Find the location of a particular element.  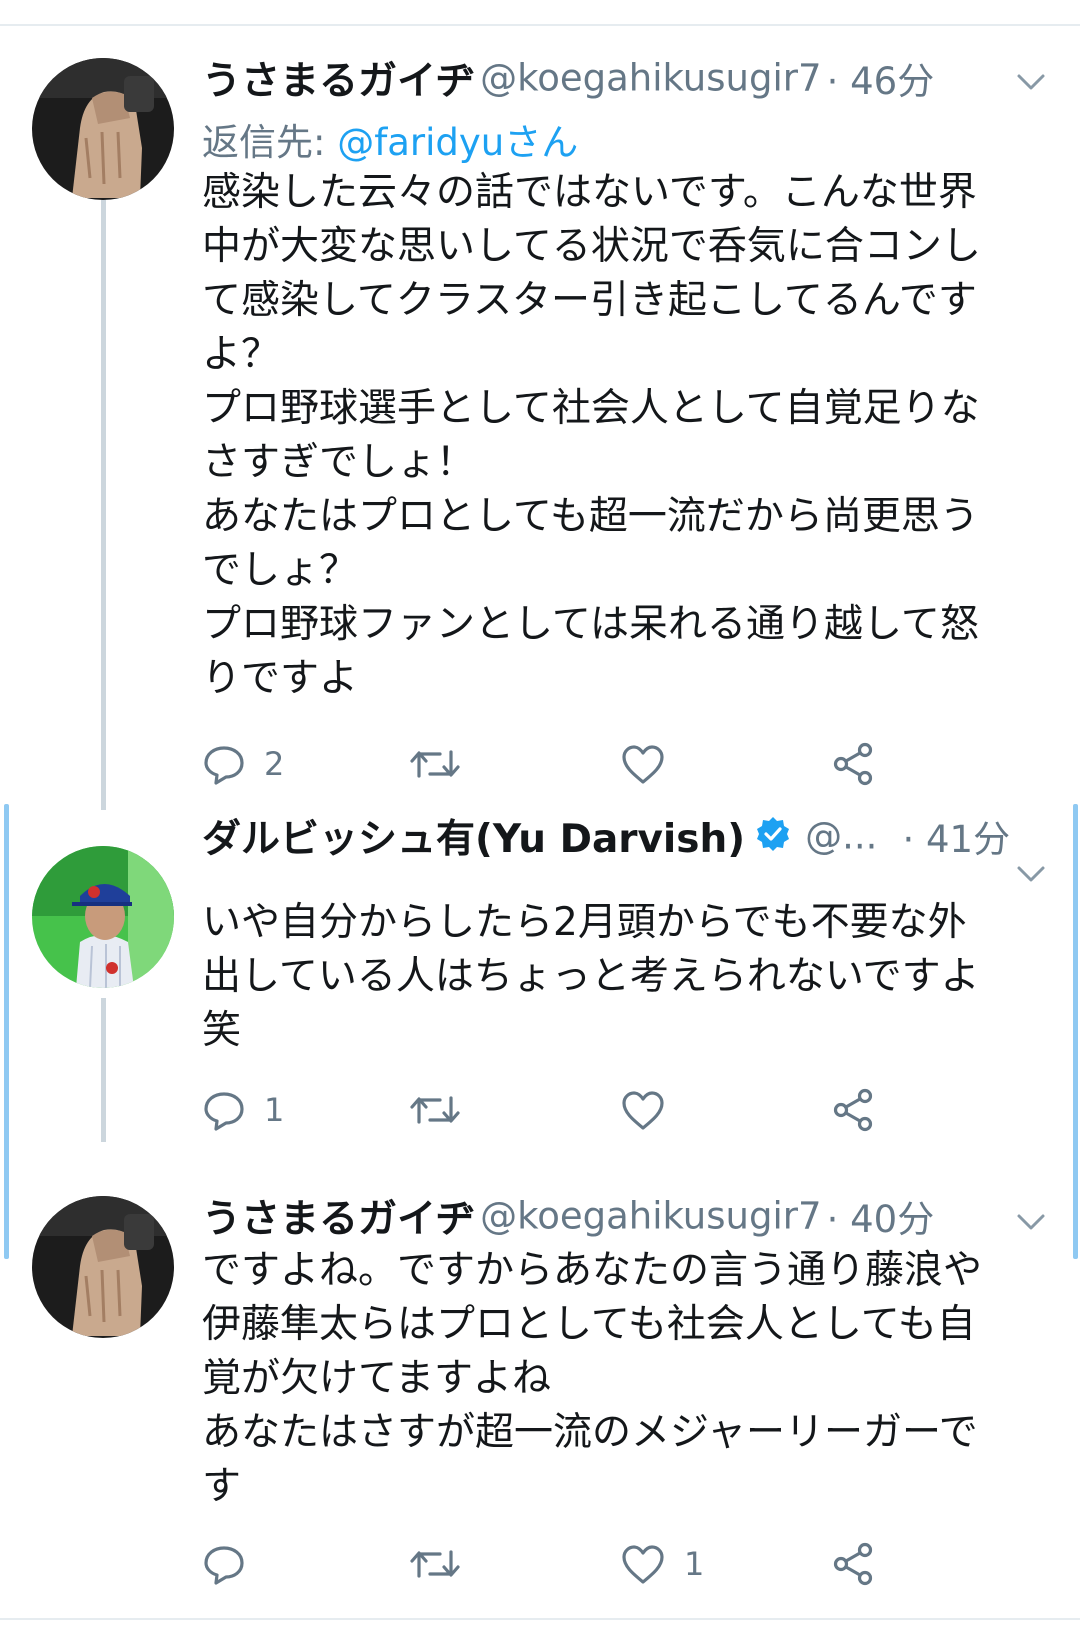

timestamp: · 41分 is located at coordinates (956, 839).